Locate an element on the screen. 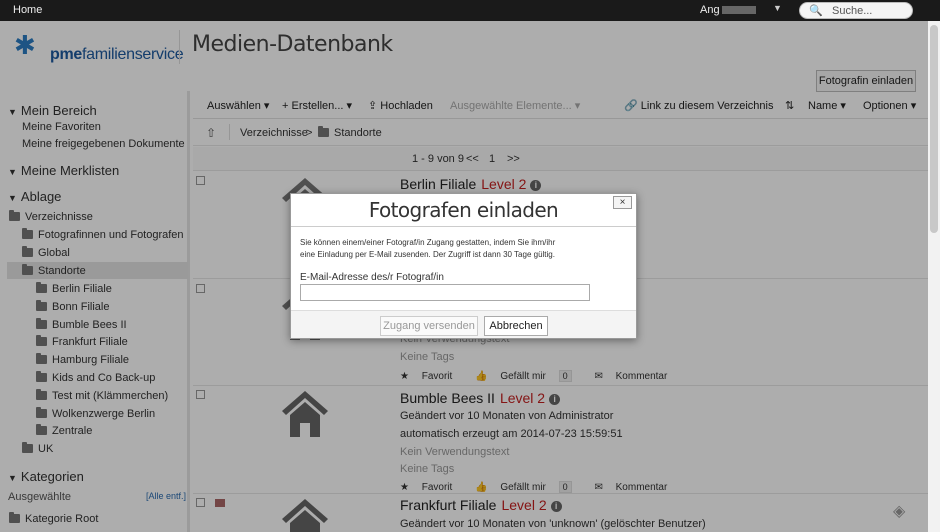  user-menu: Ang is located at coordinates (728, 10).